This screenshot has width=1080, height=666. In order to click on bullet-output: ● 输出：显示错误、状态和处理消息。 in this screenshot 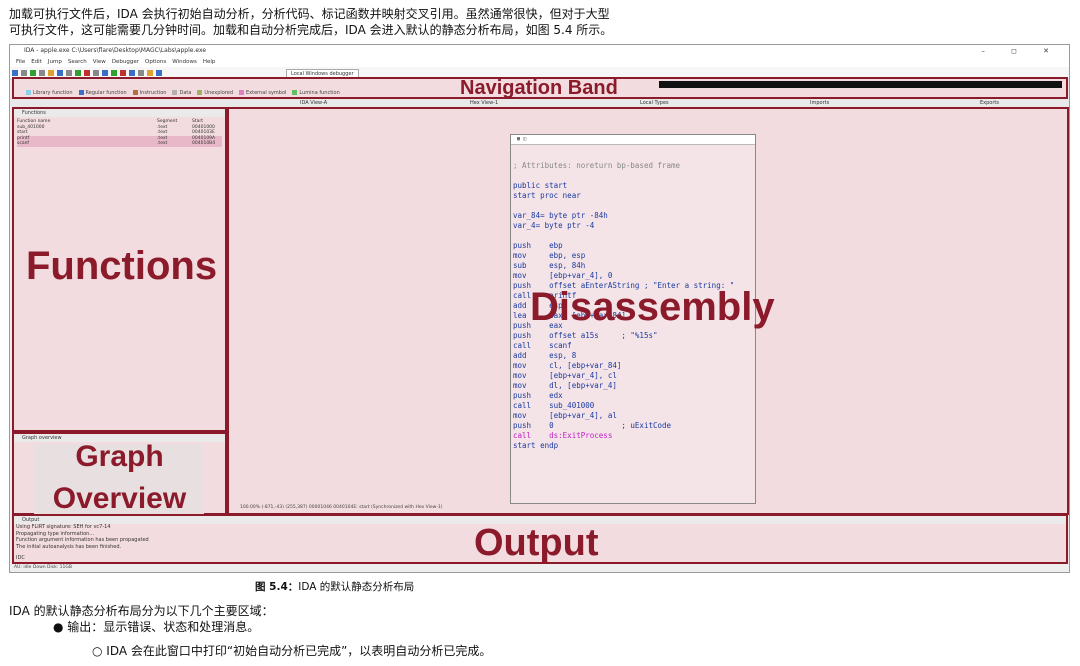, I will do `click(156, 627)`.